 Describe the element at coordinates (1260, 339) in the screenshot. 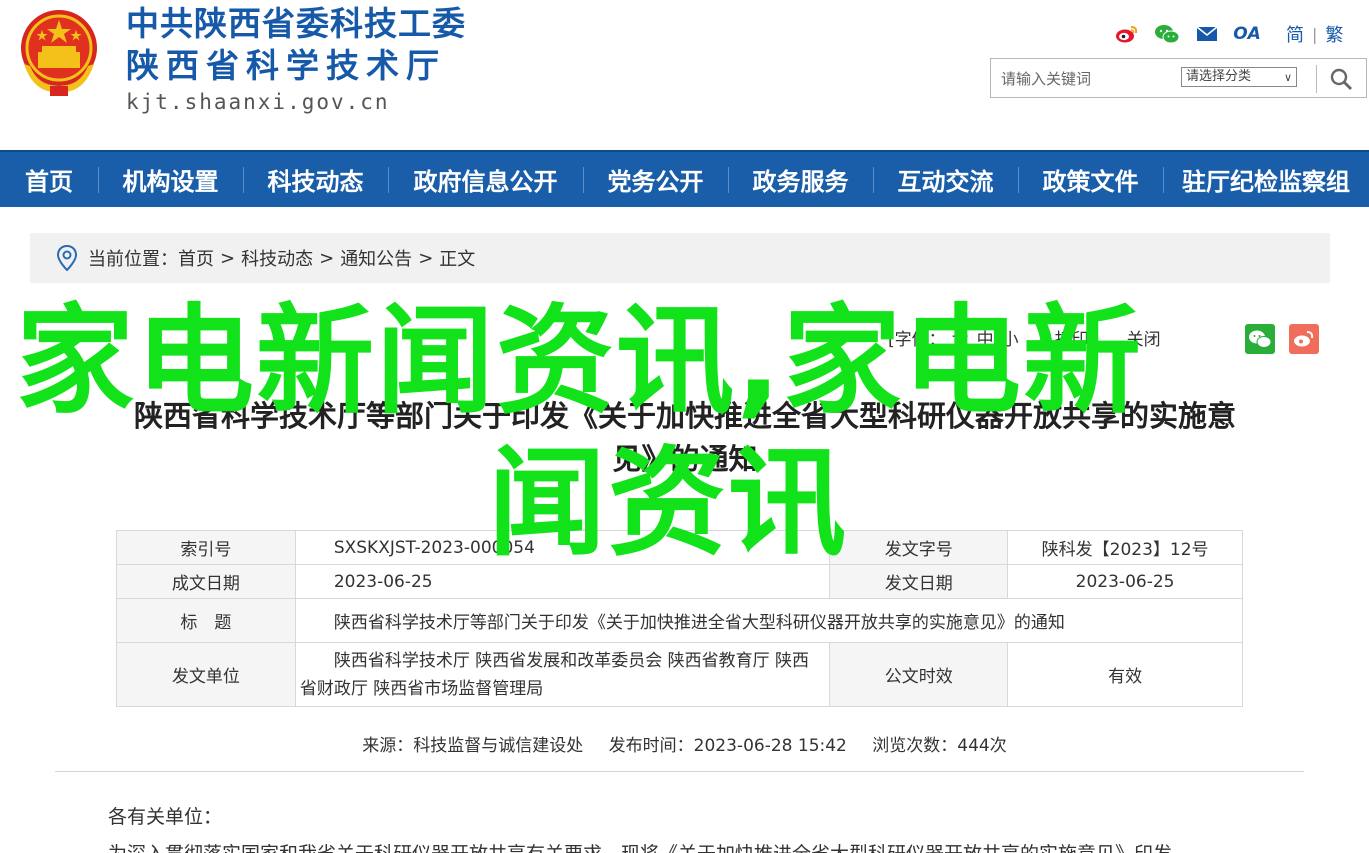

I see `wechat-share-icon` at that location.